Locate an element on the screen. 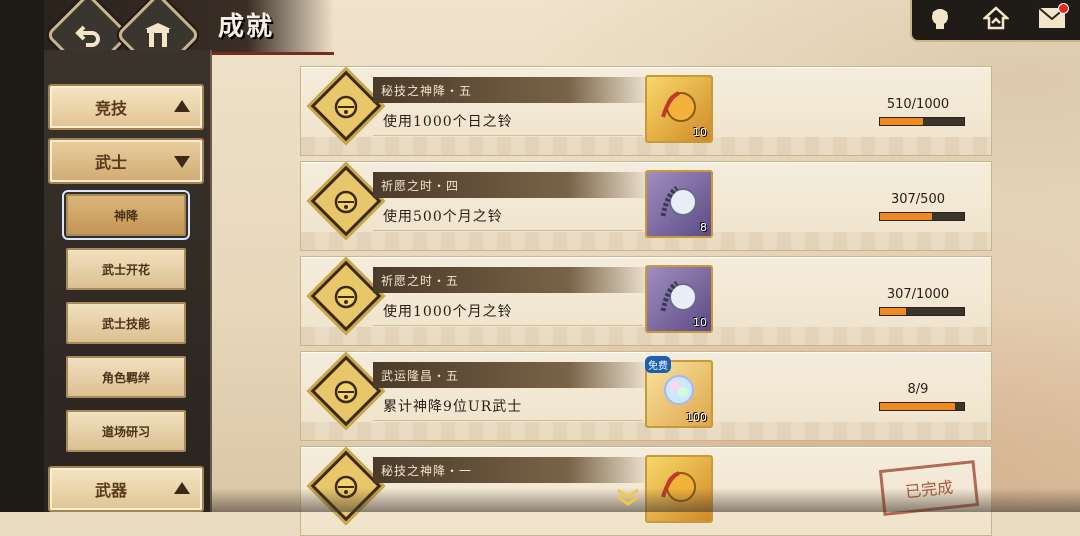 This screenshot has width=1080, height=536. reward-item: 免费 100 is located at coordinates (679, 392).